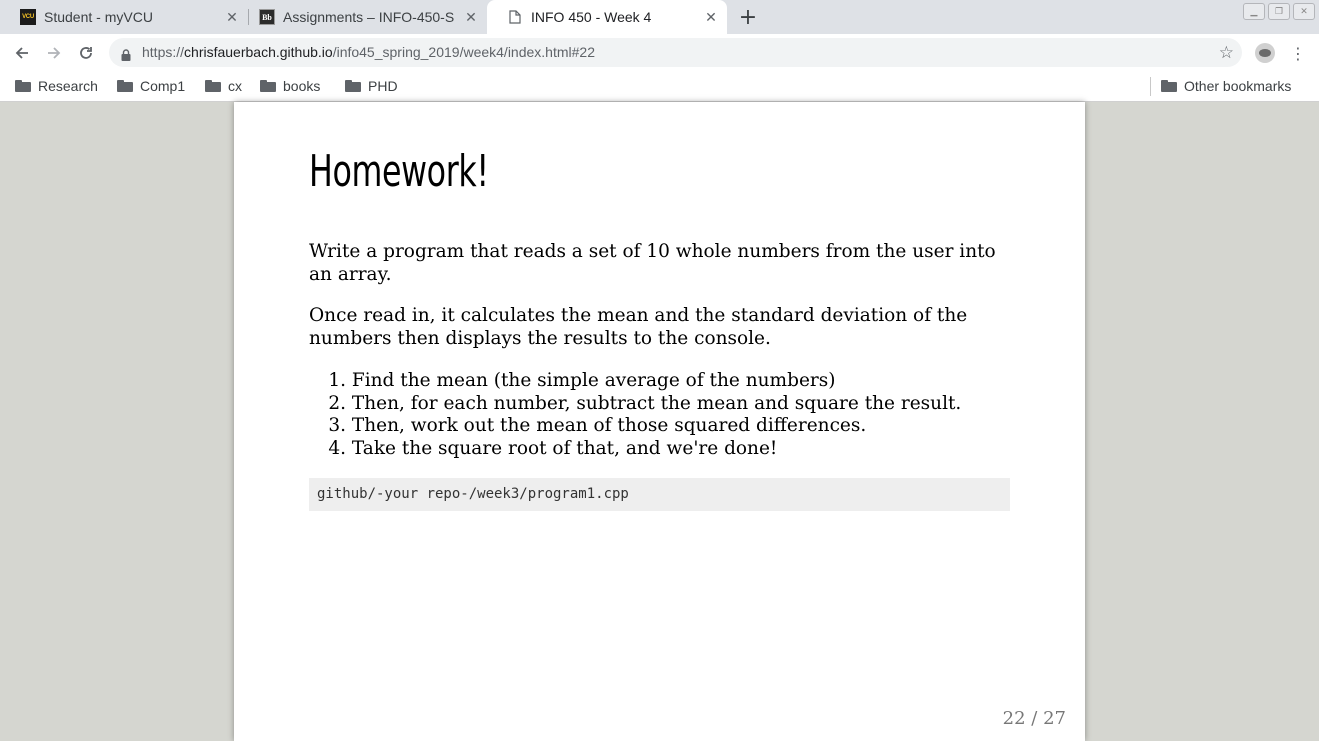 This screenshot has height=741, width=1319. I want to click on tab-assignments: Bb Assignments – INFO-450-S ✕, so click(363, 17).